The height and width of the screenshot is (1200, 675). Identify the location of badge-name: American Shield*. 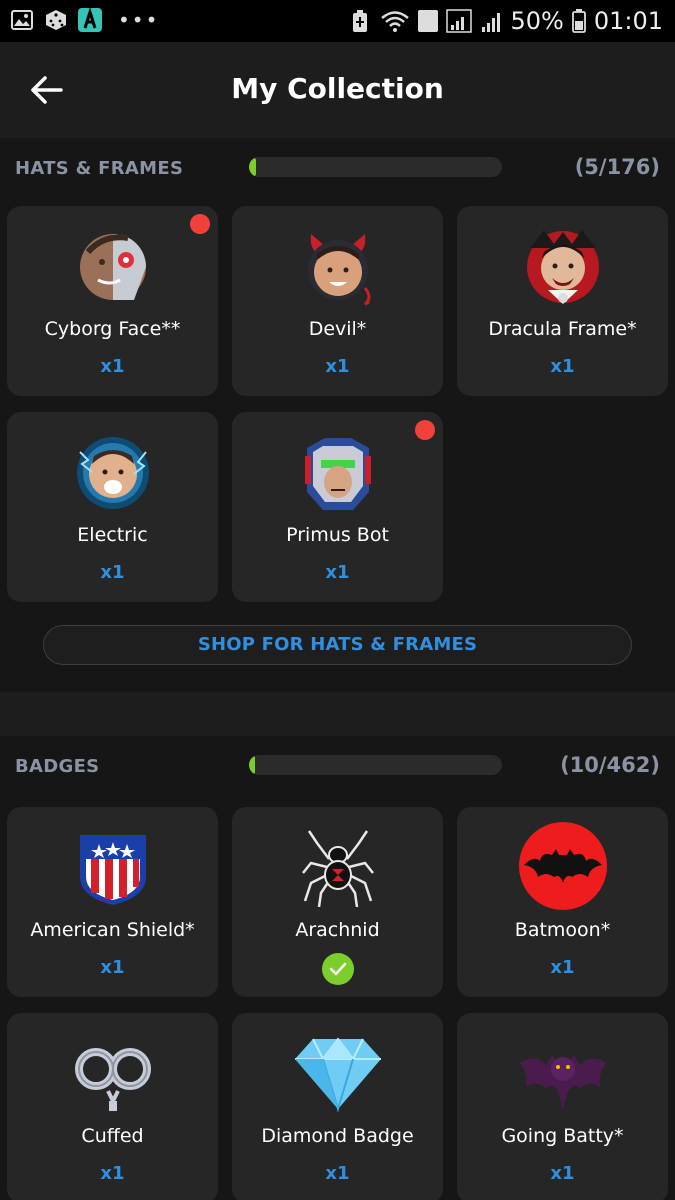
(112, 930).